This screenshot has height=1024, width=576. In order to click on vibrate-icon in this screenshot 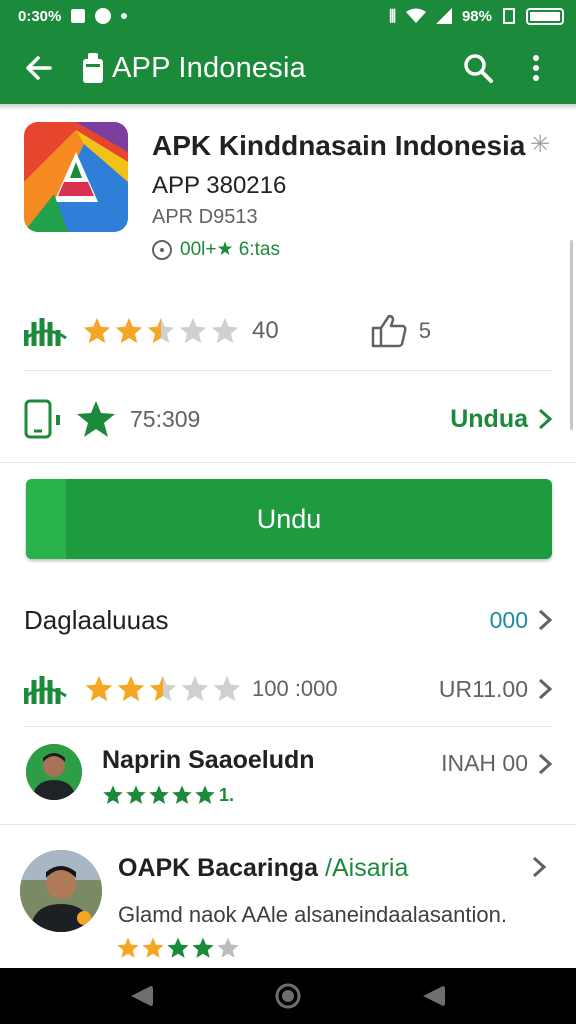, I will do `click(509, 16)`.